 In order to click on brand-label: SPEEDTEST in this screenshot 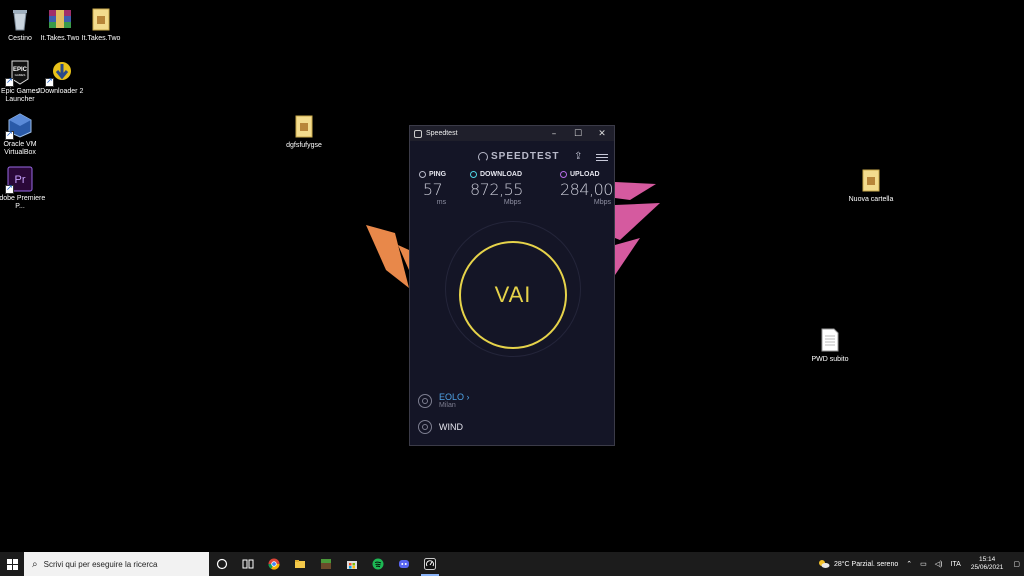, I will do `click(525, 156)`.